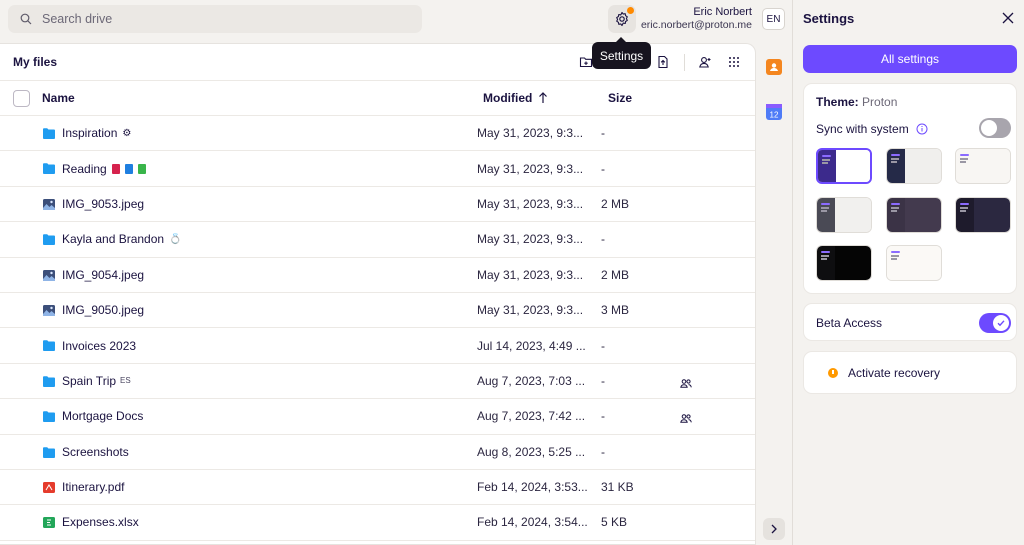 The width and height of the screenshot is (1024, 545). What do you see at coordinates (910, 322) in the screenshot?
I see `beta-access-card: Beta Access` at bounding box center [910, 322].